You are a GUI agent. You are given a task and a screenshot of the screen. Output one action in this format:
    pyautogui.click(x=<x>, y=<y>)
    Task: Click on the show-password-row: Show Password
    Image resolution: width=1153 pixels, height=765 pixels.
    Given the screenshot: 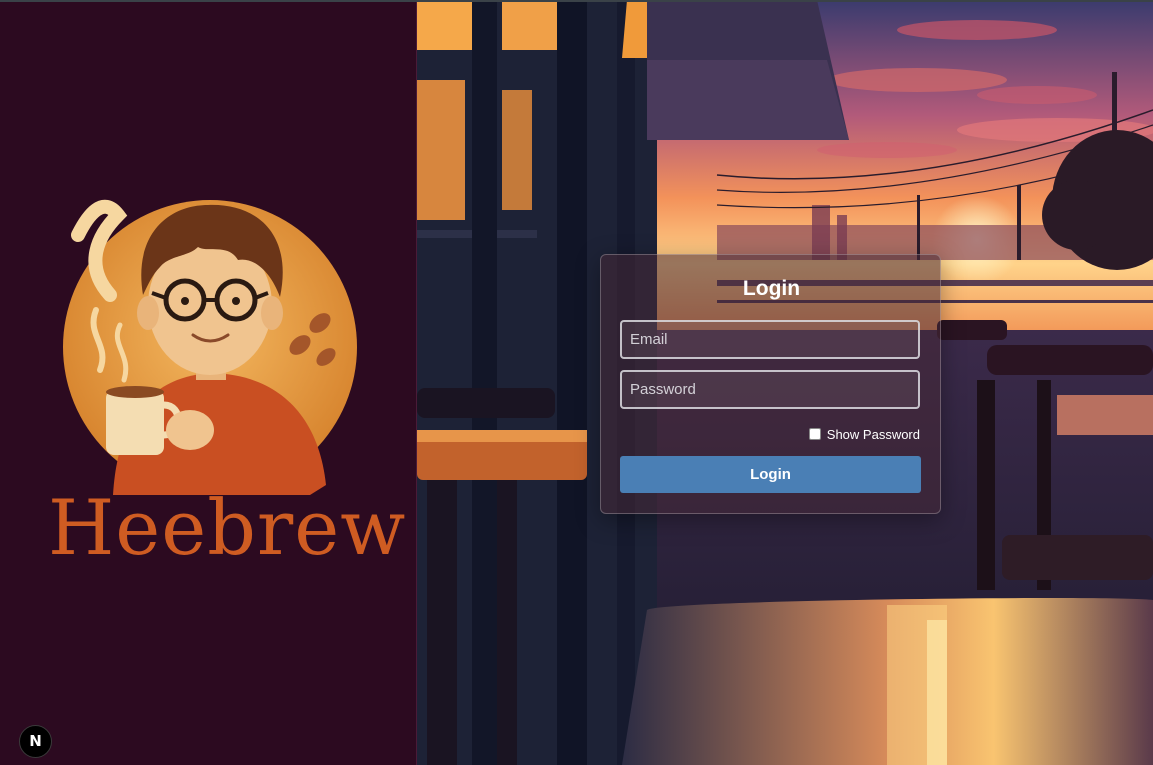 What is the action you would take?
    pyautogui.click(x=864, y=434)
    